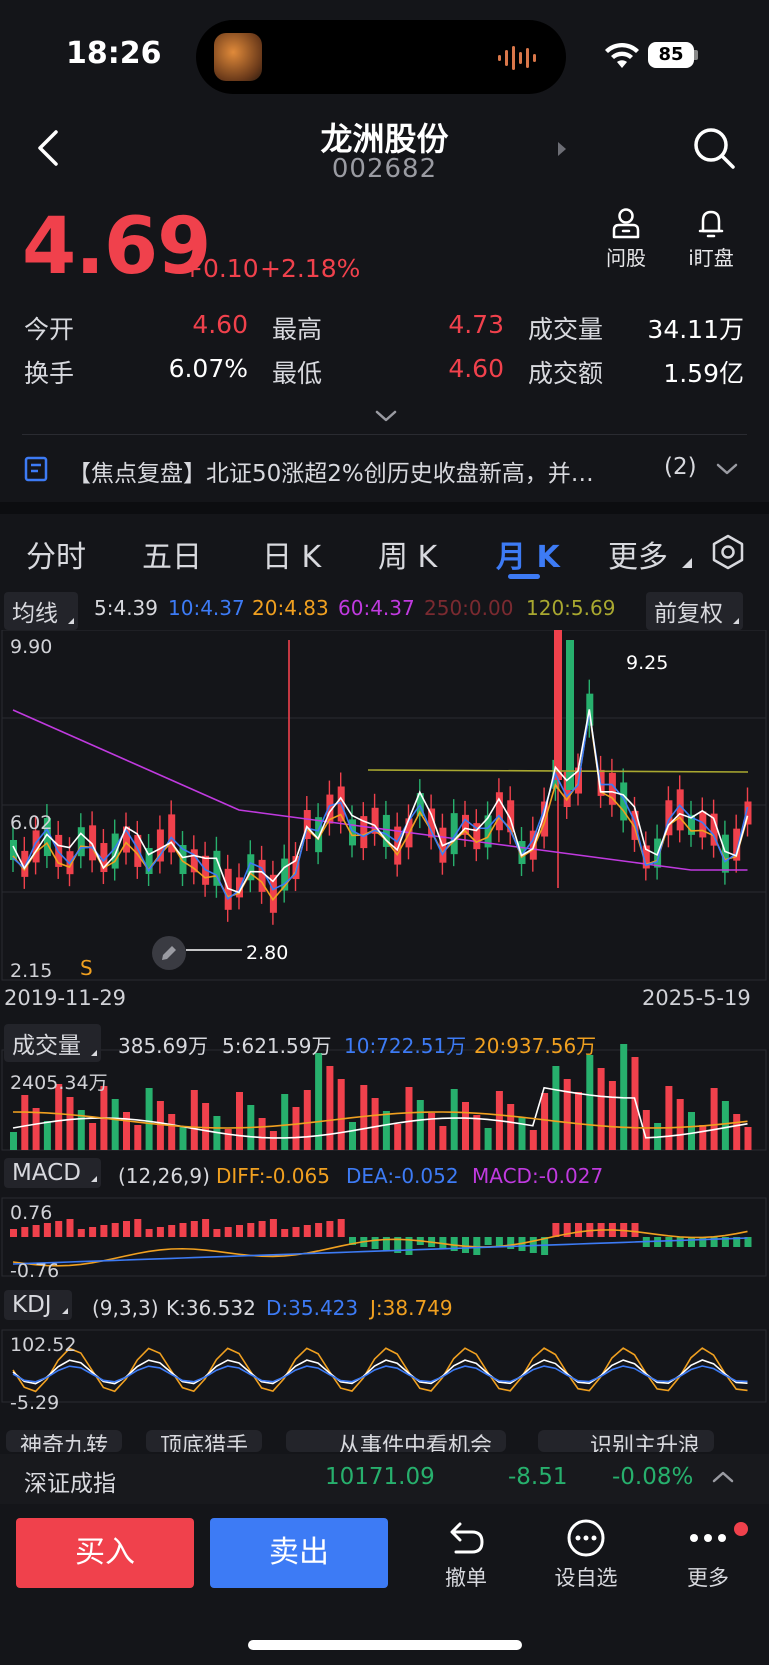 This screenshot has width=769, height=1665. Describe the element at coordinates (31, 971) in the screenshot. I see `kline-y-bottom: 2.15` at that location.